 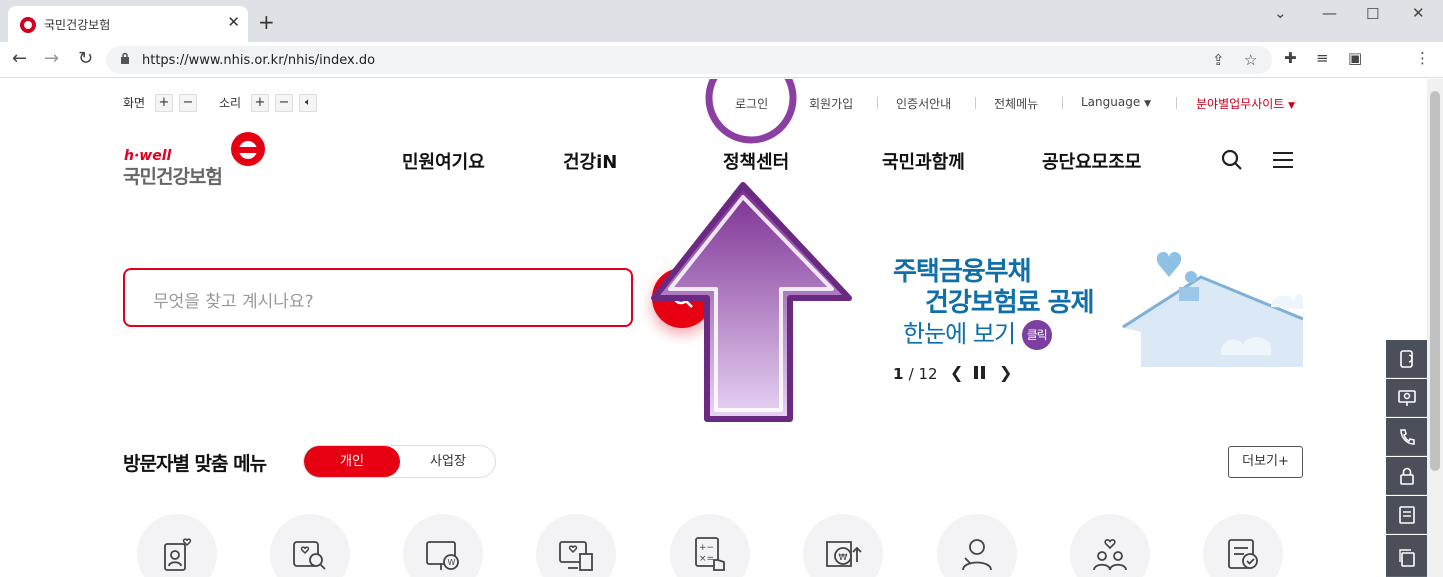 I want to click on more-button: 더보기+, so click(x=1265, y=462).